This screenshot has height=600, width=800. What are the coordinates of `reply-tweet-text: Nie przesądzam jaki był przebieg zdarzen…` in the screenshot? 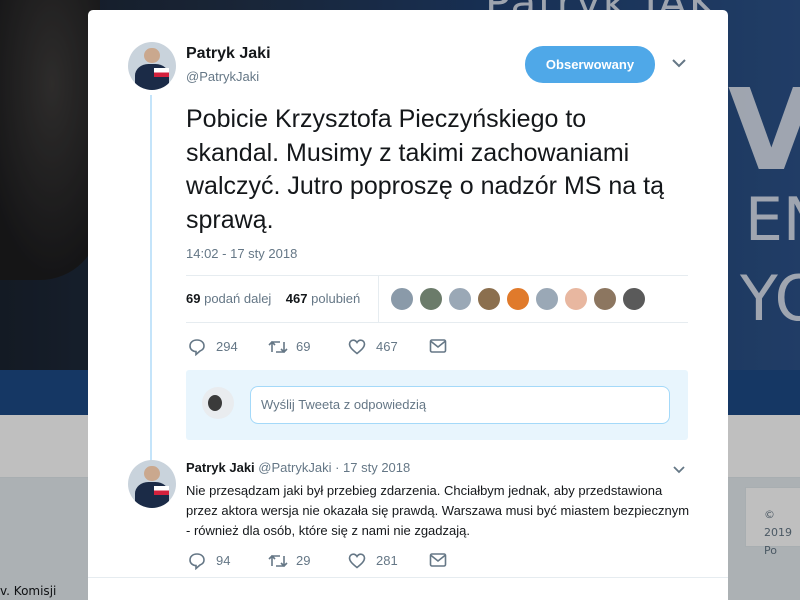 It's located at (438, 510).